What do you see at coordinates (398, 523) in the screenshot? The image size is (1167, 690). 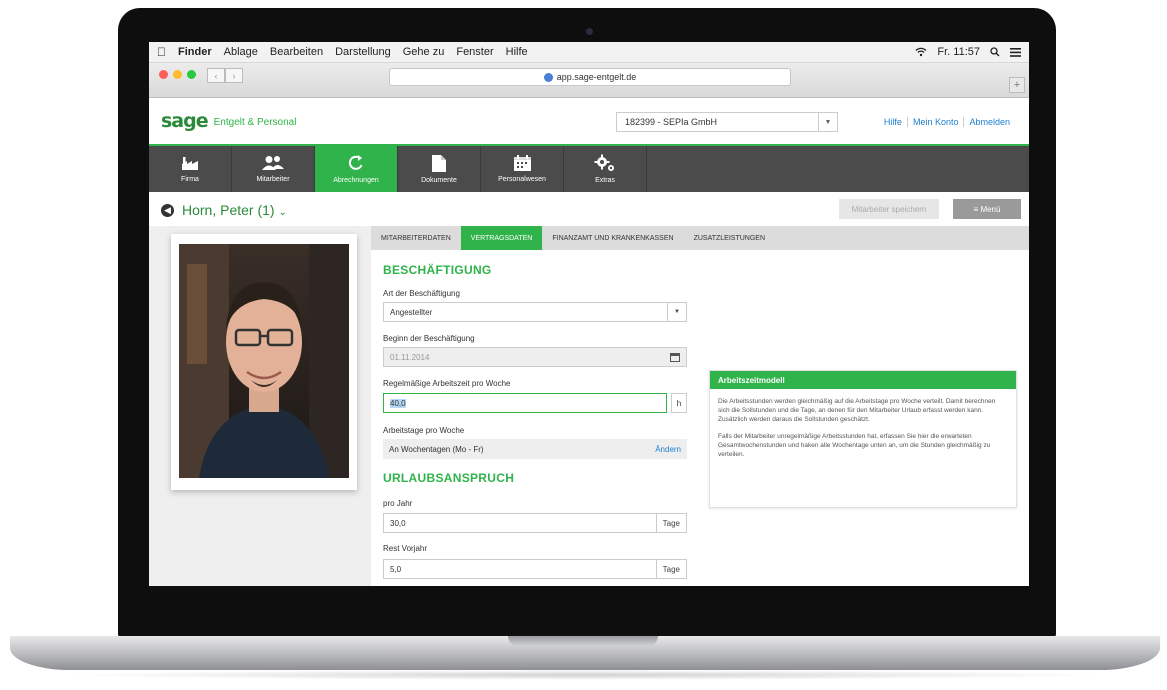 I see `jahr-value: 30,0` at bounding box center [398, 523].